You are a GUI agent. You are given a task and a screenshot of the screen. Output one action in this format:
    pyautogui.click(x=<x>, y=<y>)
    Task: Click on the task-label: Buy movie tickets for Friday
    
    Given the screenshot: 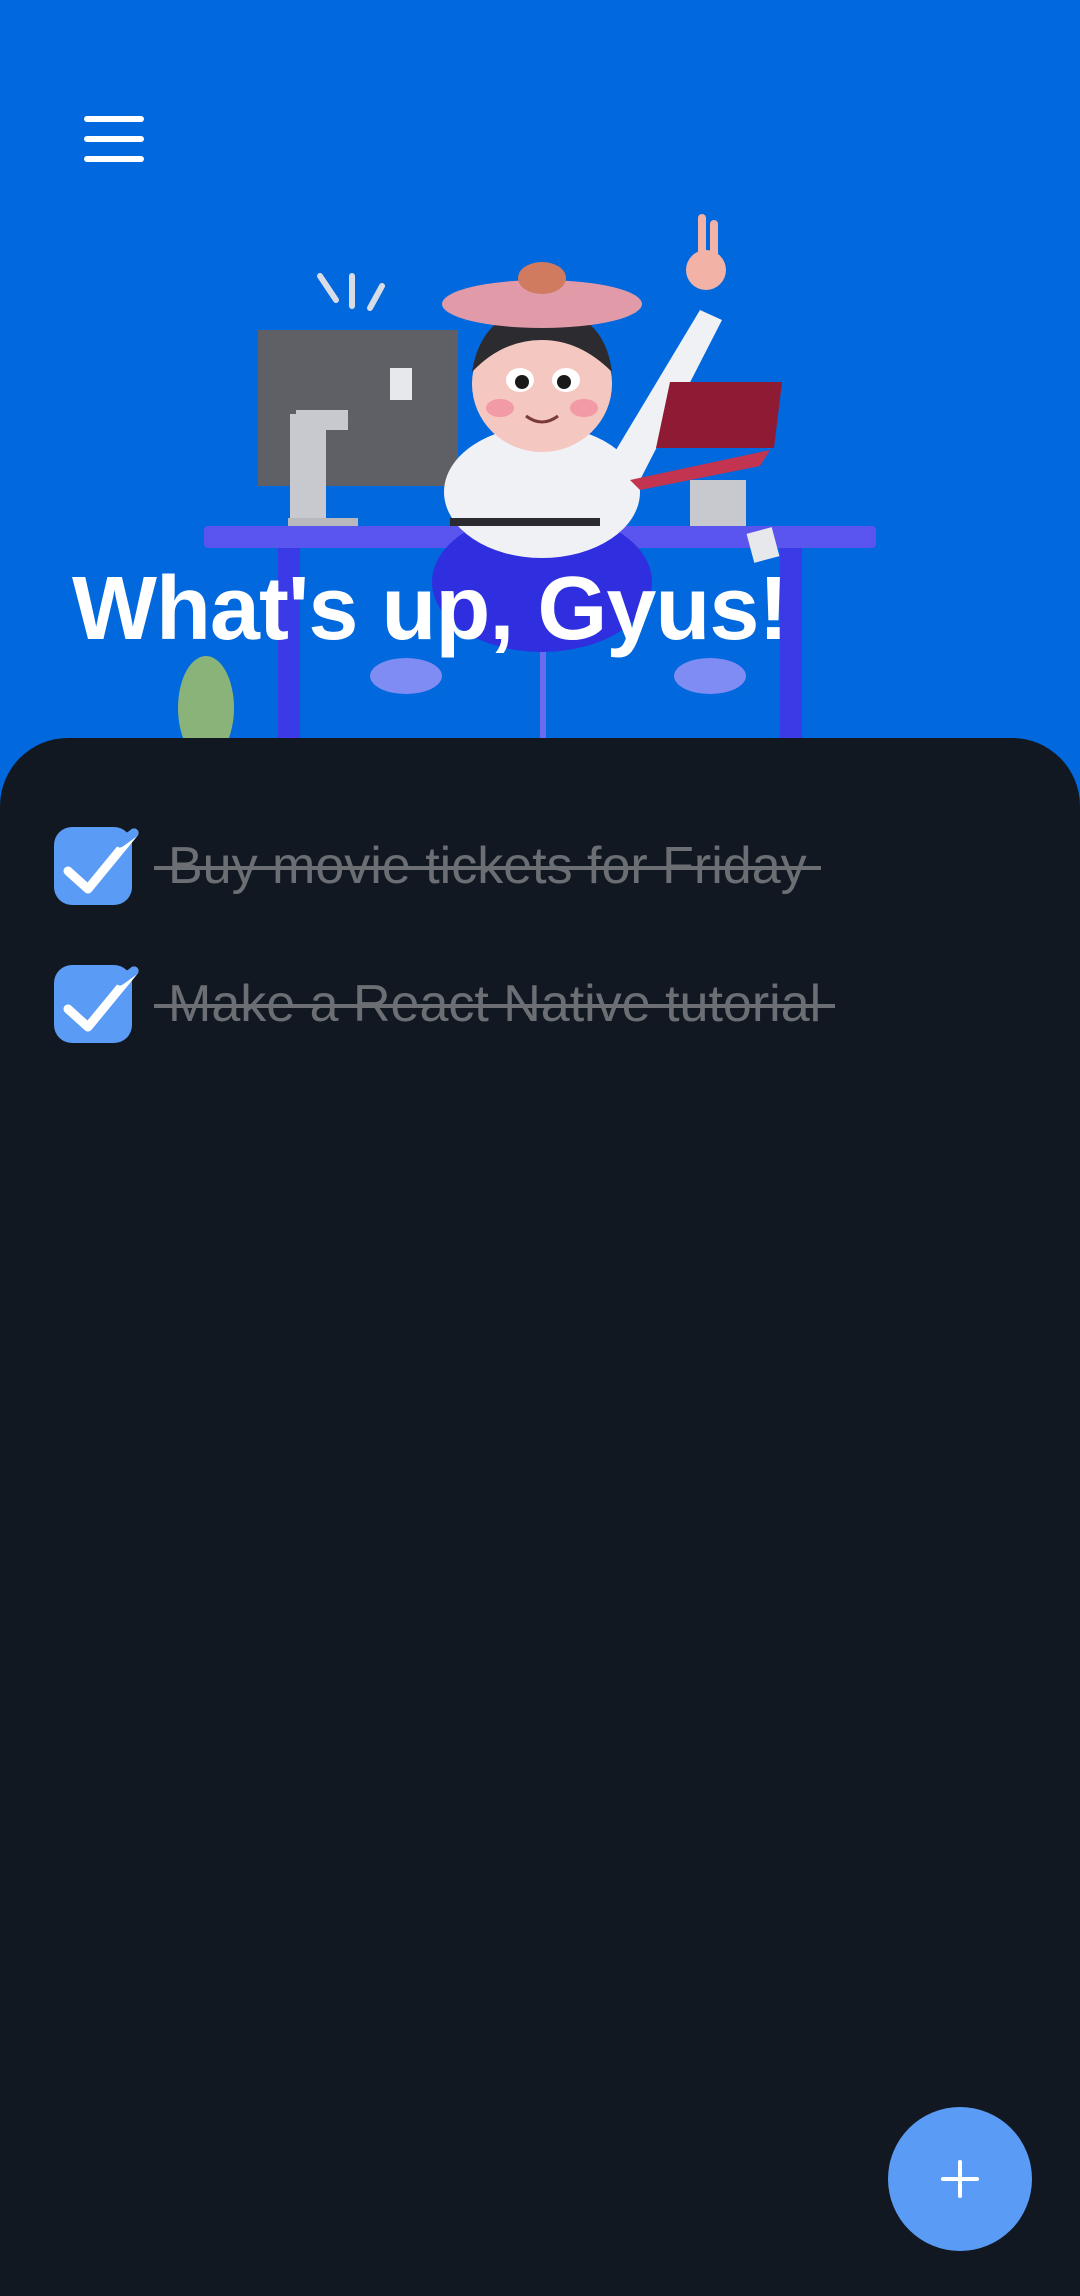 What is the action you would take?
    pyautogui.click(x=487, y=866)
    